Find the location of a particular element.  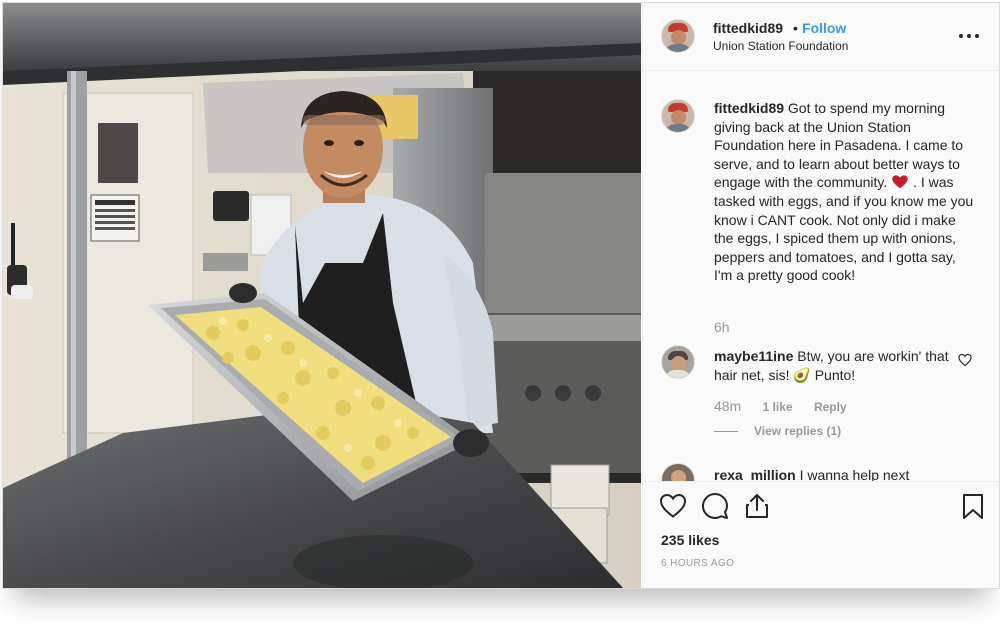

follow-button: Follow is located at coordinates (824, 28).